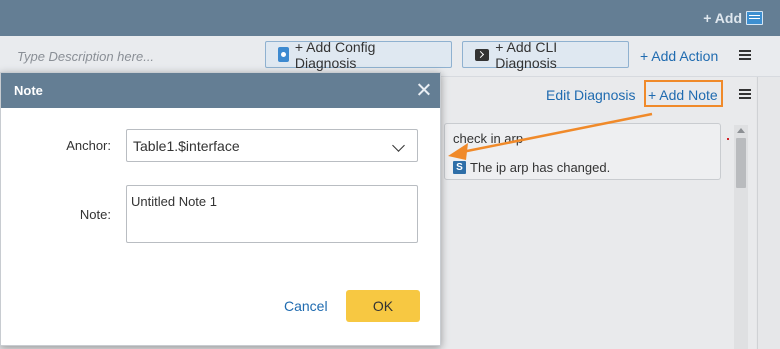 Image resolution: width=780 pixels, height=349 pixels. I want to click on card-title: check in arp, so click(488, 138).